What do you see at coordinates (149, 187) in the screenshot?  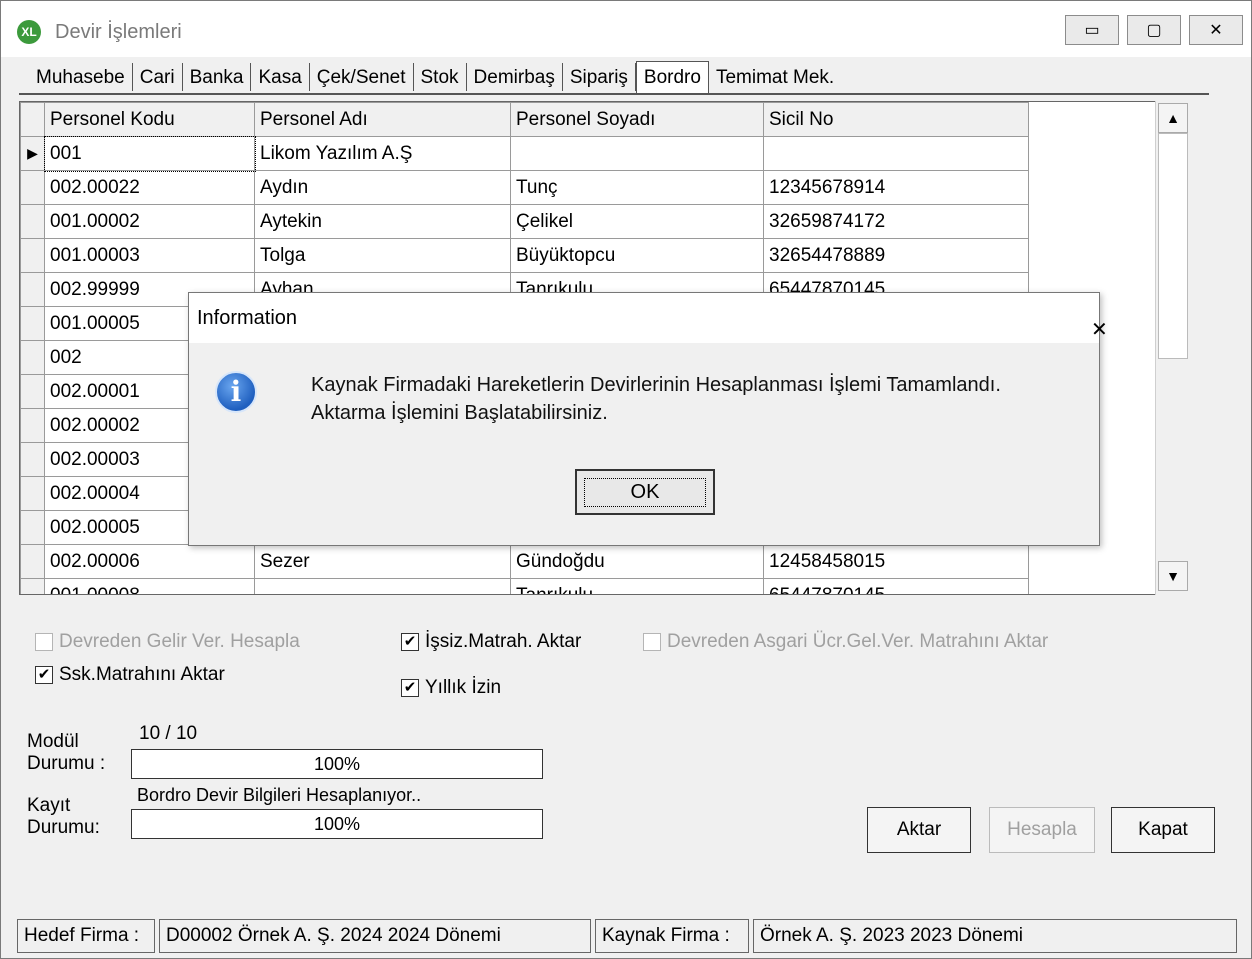 I see `table-cell: 002.00022` at bounding box center [149, 187].